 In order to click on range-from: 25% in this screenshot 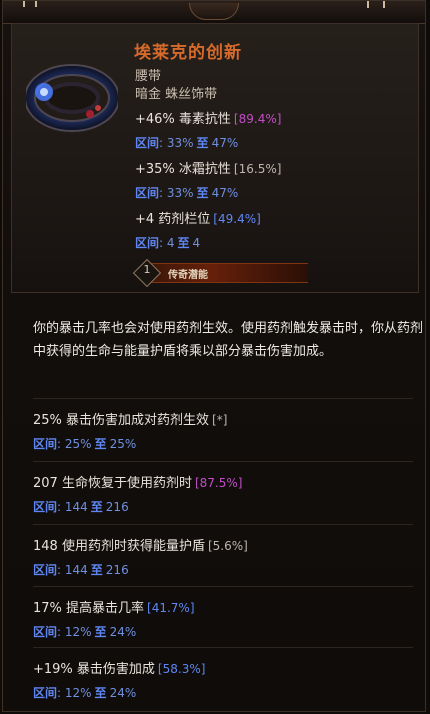, I will do `click(78, 444)`.